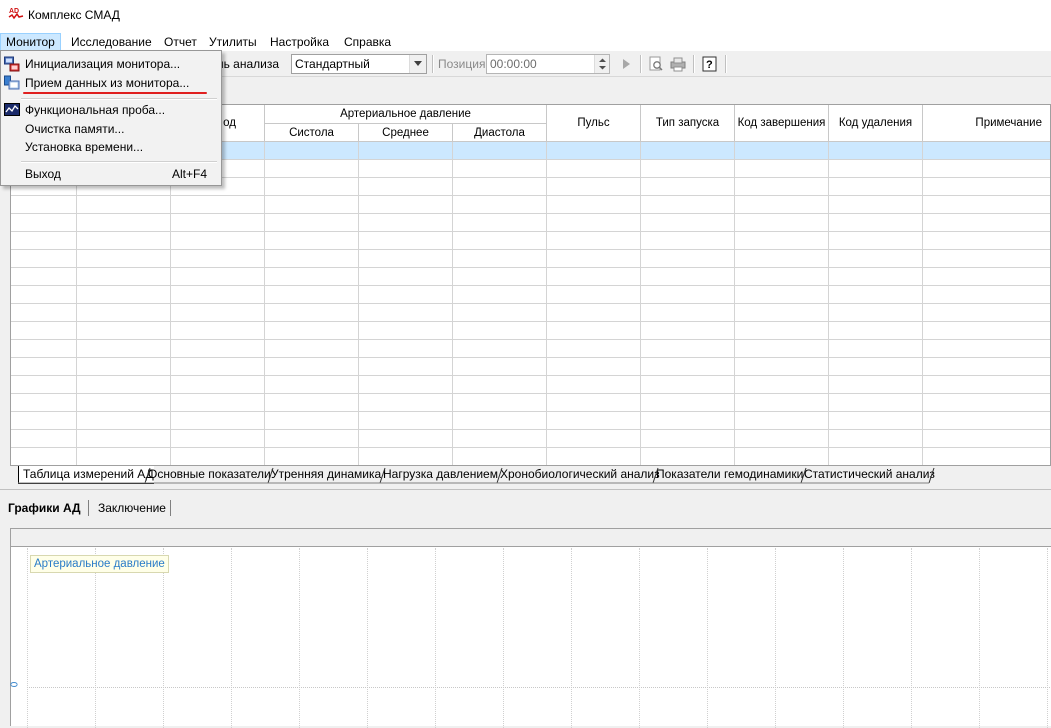 This screenshot has width=1051, height=728. I want to click on chart-header-bar, so click(531, 538).